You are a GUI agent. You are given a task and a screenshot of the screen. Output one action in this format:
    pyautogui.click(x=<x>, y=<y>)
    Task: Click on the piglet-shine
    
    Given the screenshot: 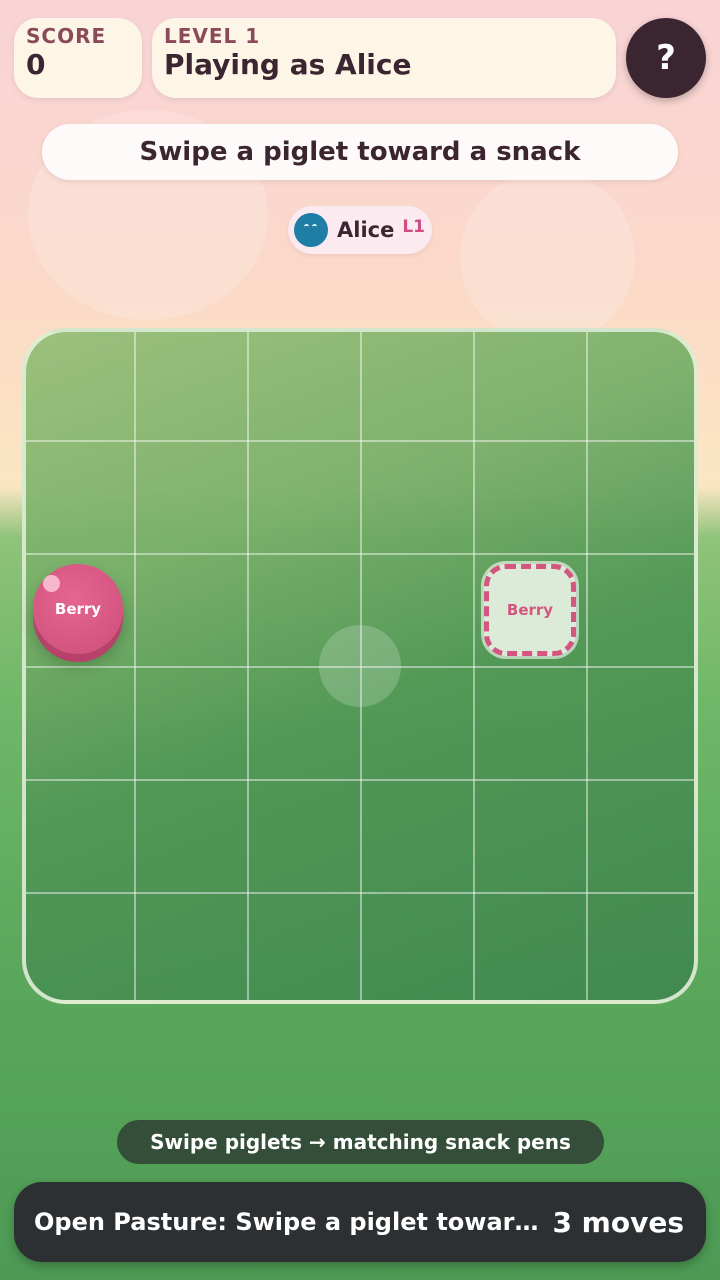 What is the action you would take?
    pyautogui.click(x=51, y=583)
    